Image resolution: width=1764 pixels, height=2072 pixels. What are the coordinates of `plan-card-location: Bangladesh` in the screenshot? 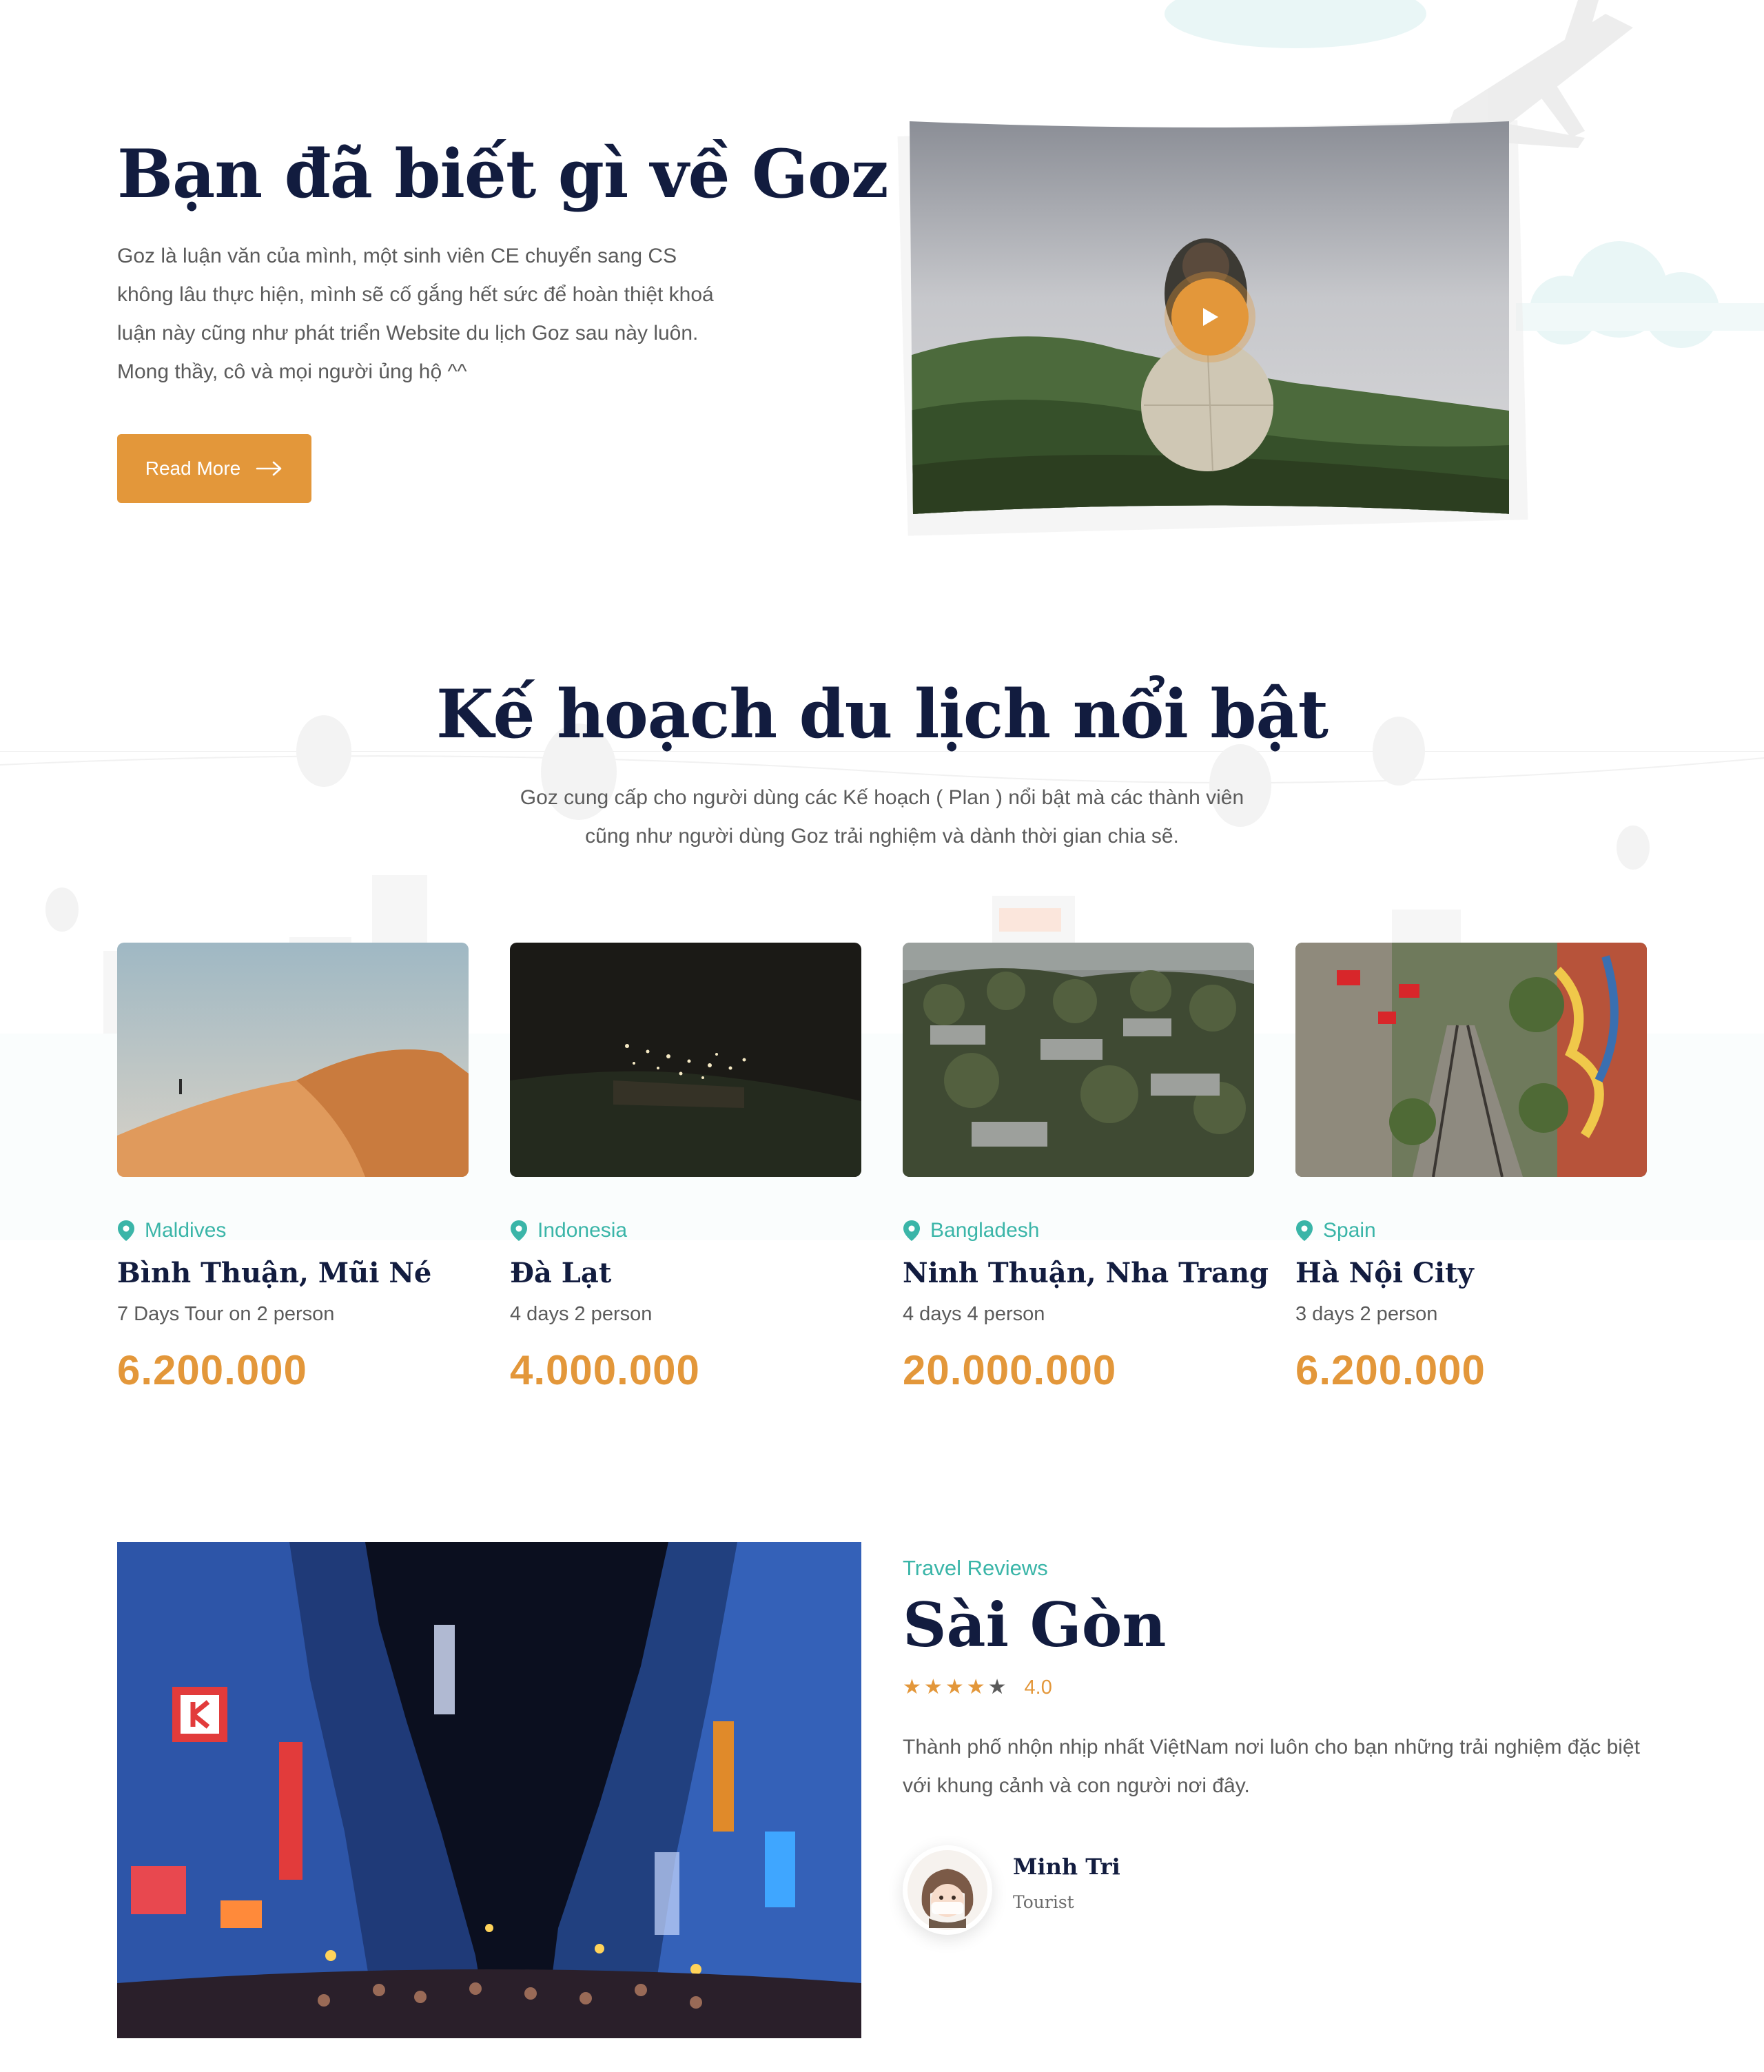 It's located at (985, 1230).